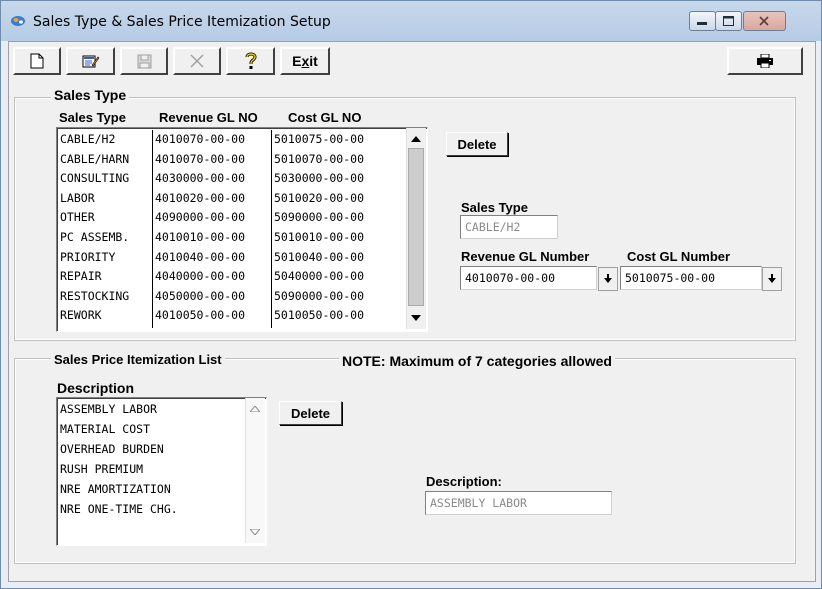  What do you see at coordinates (319, 256) in the screenshot?
I see `cost-gl-cell: 5010040-00-00` at bounding box center [319, 256].